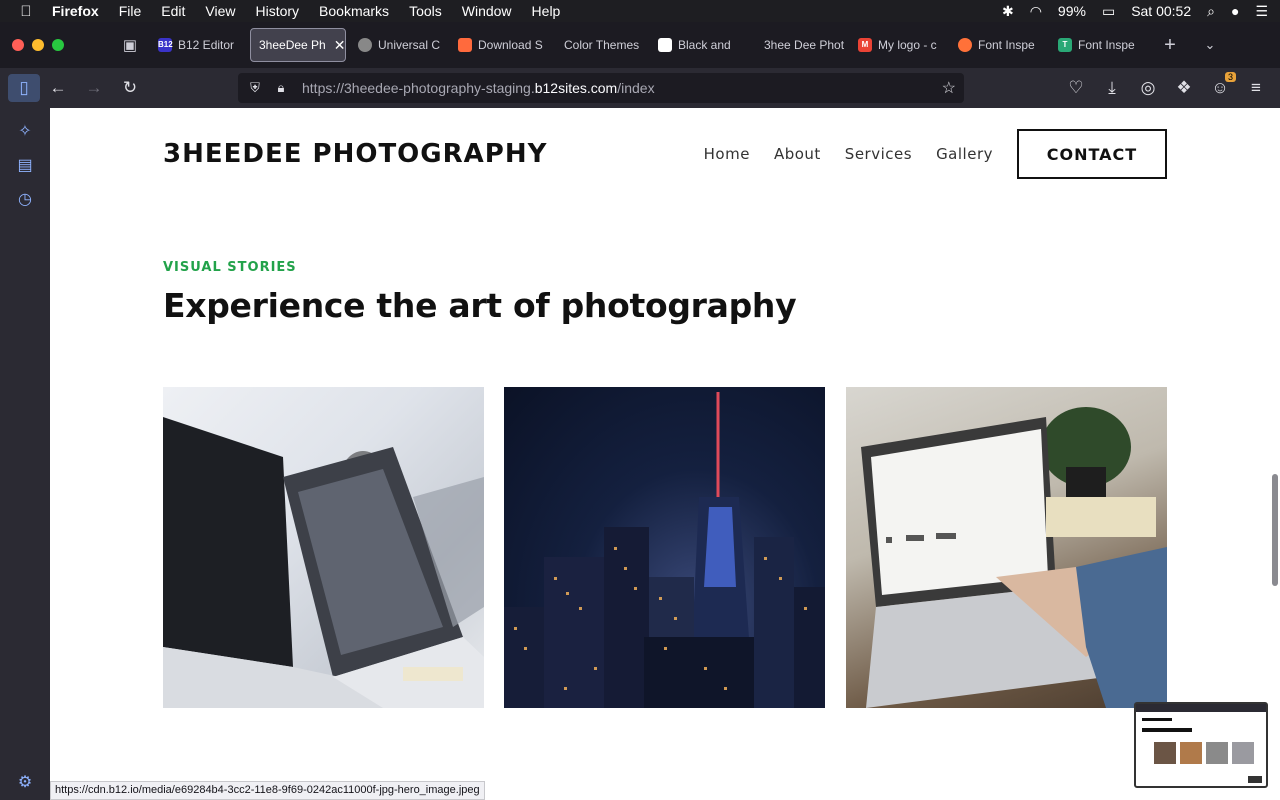 Image resolution: width=1280 pixels, height=800 pixels. What do you see at coordinates (130, 45) in the screenshot?
I see `firefox-view-icon: ▣` at bounding box center [130, 45].